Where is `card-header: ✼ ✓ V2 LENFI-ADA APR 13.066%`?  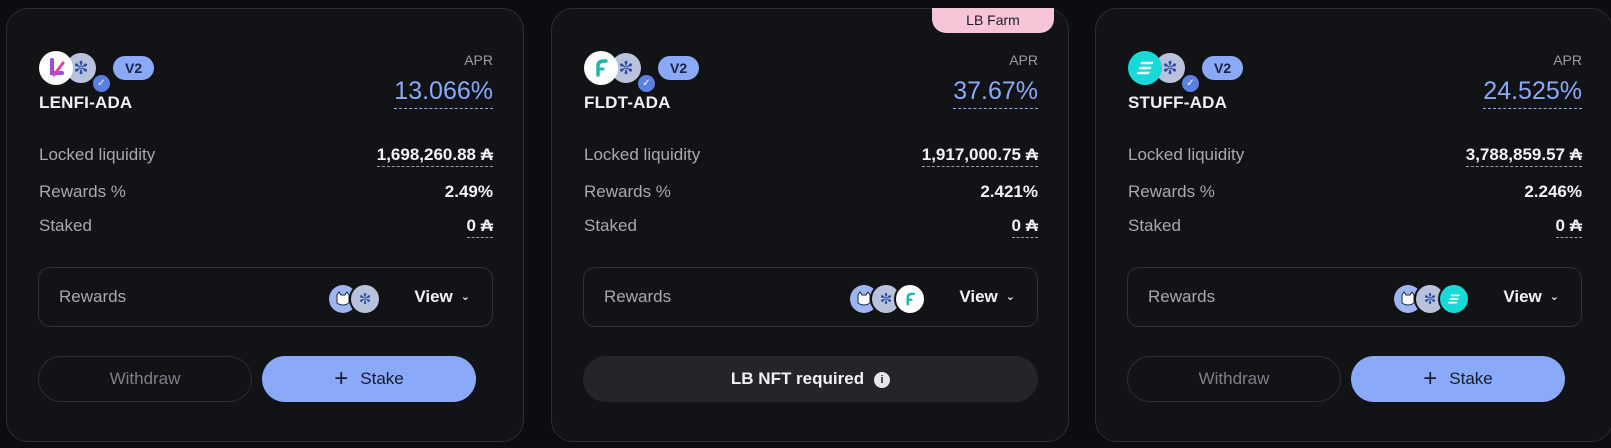 card-header: ✼ ✓ V2 LENFI-ADA APR 13.066% is located at coordinates (266, 79).